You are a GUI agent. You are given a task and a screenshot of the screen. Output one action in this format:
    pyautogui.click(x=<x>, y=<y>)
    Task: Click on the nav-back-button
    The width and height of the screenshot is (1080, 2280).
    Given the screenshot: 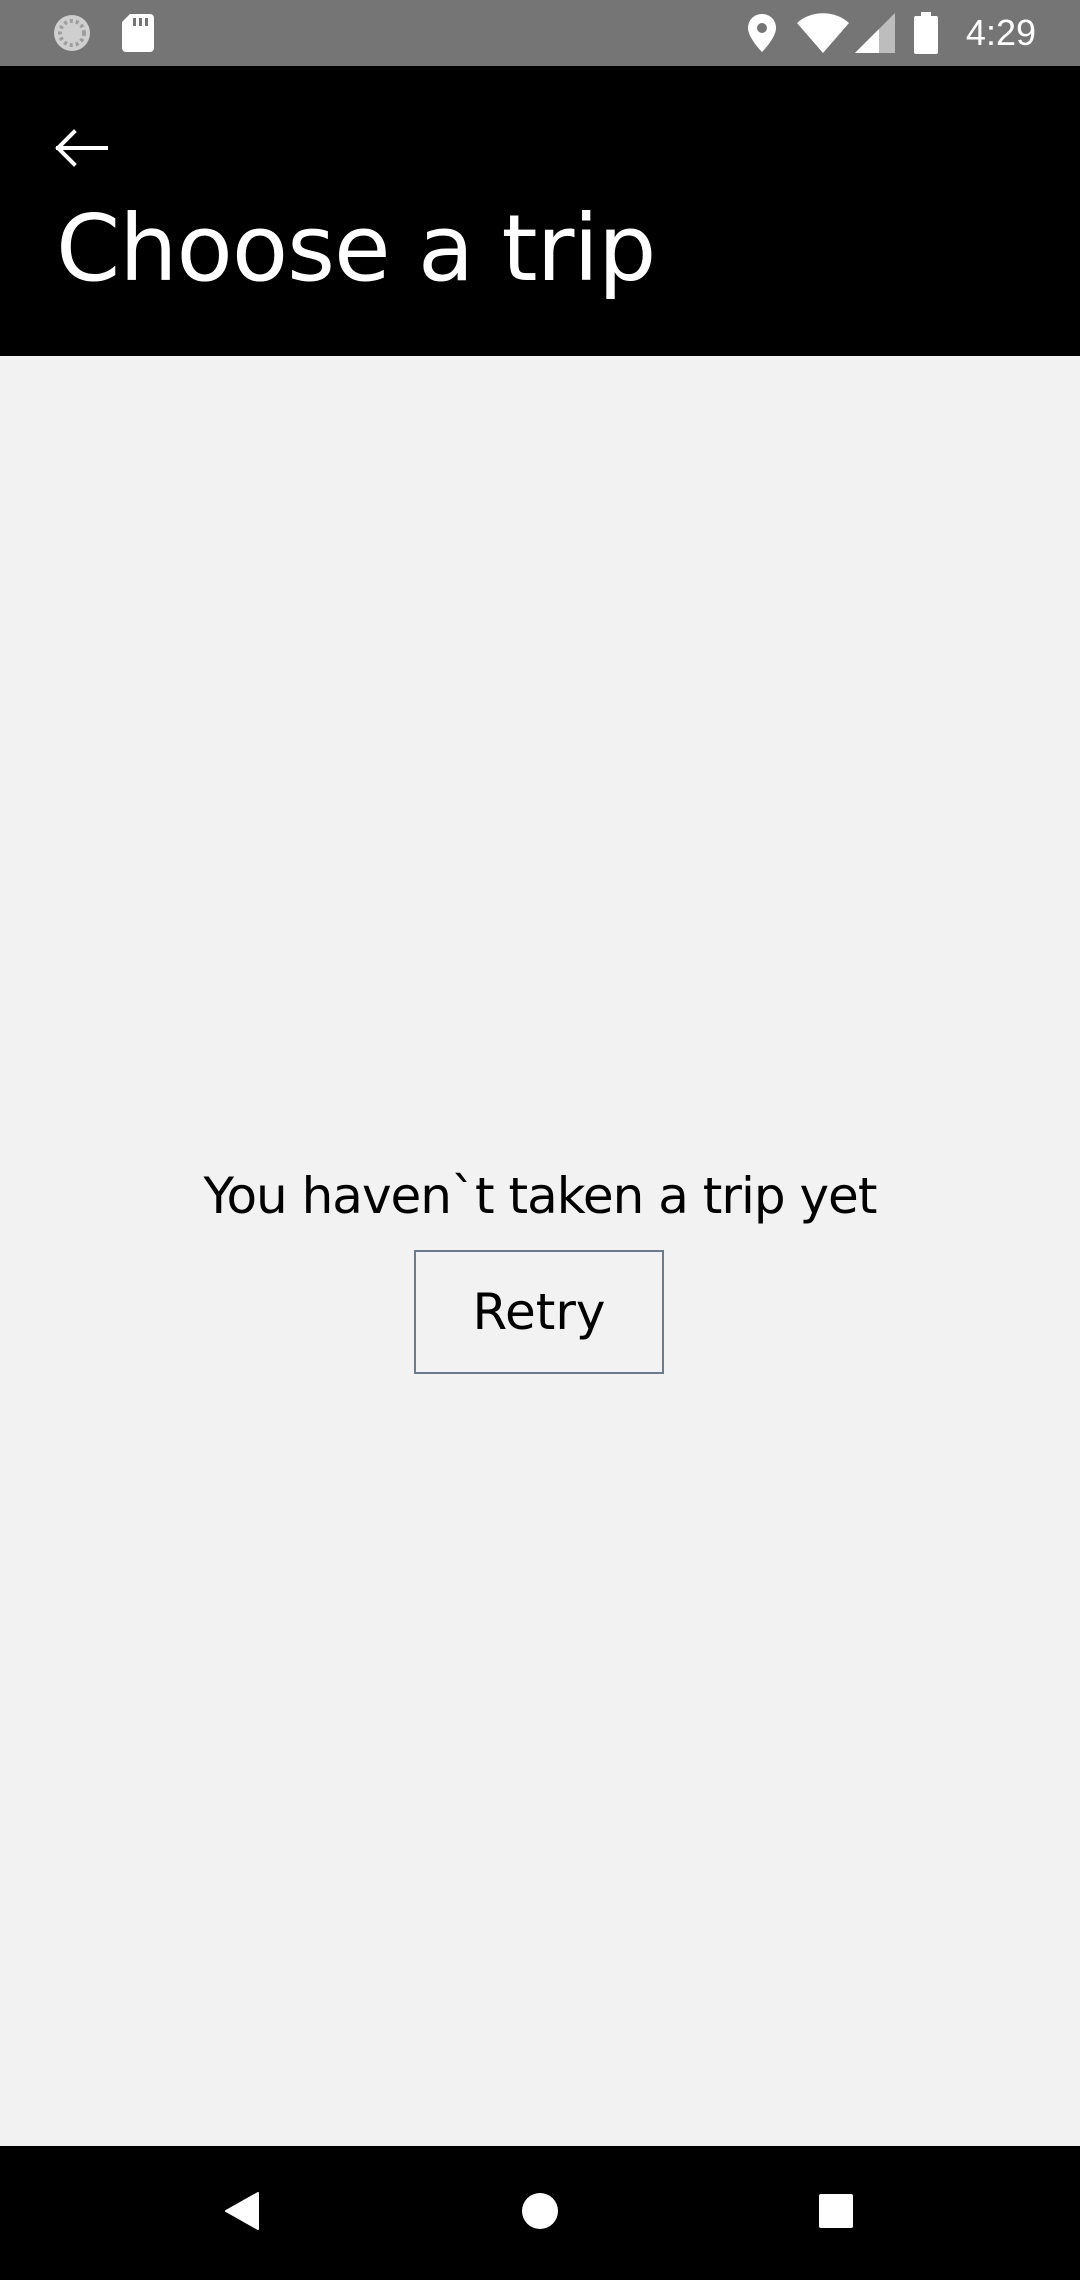 What is the action you would take?
    pyautogui.click(x=242, y=2213)
    